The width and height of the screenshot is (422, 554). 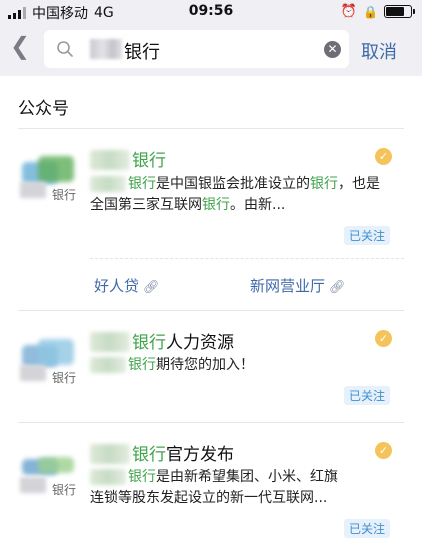 I want to click on account-name: 银行官方发布, so click(x=162, y=452).